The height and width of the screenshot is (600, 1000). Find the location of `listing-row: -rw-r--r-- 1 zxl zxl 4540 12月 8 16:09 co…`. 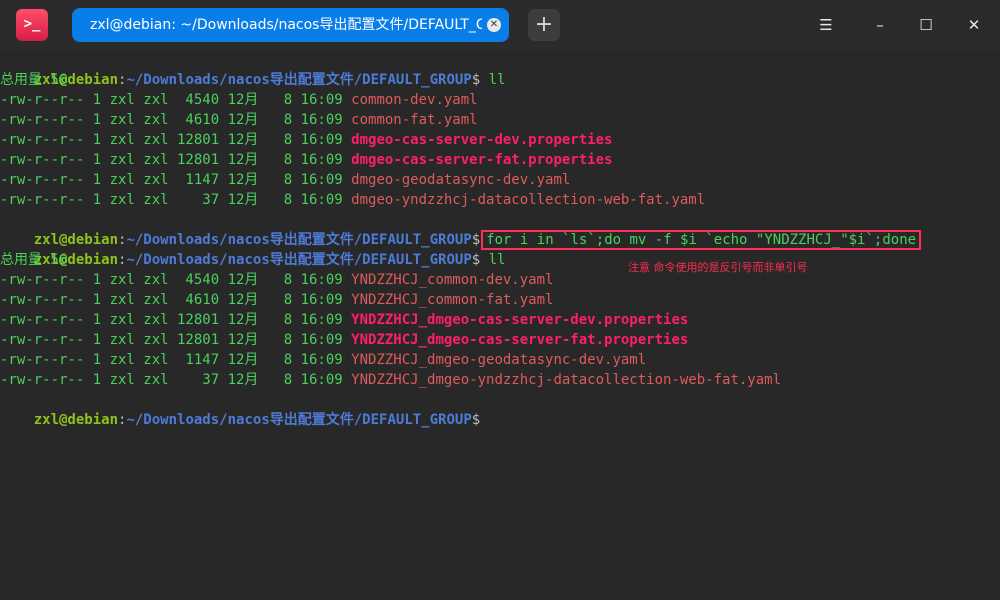

listing-row: -rw-r--r-- 1 zxl zxl 4540 12月 8 16:09 co… is located at coordinates (239, 100).